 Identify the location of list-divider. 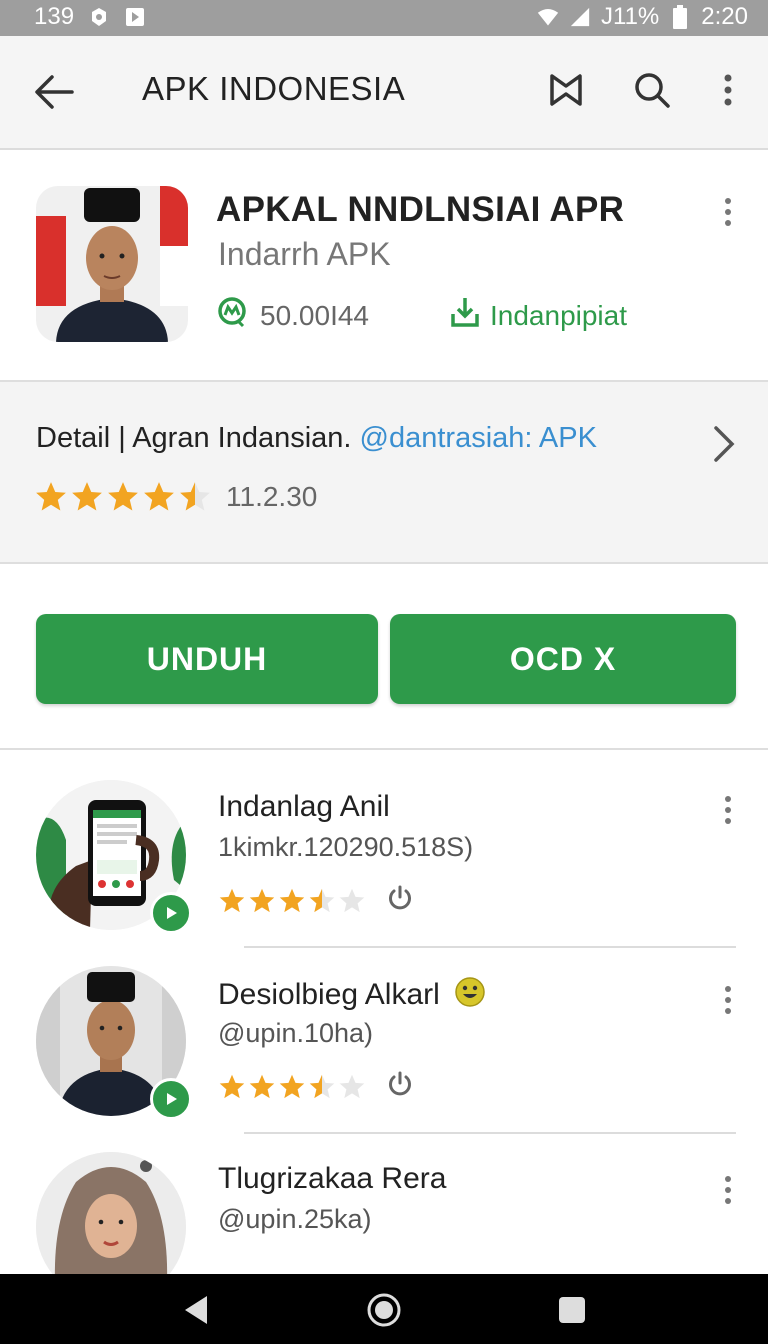
(384, 749).